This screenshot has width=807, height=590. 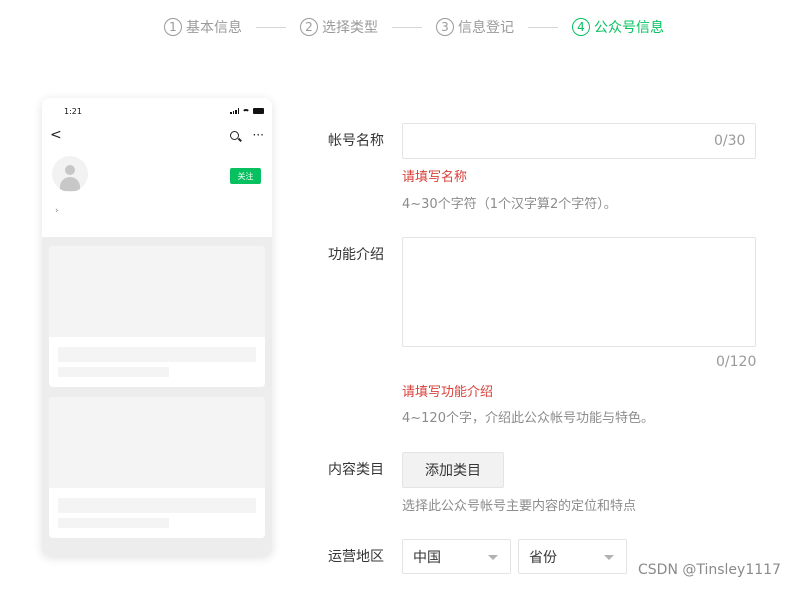 What do you see at coordinates (258, 111) in the screenshot?
I see `battery-icon` at bounding box center [258, 111].